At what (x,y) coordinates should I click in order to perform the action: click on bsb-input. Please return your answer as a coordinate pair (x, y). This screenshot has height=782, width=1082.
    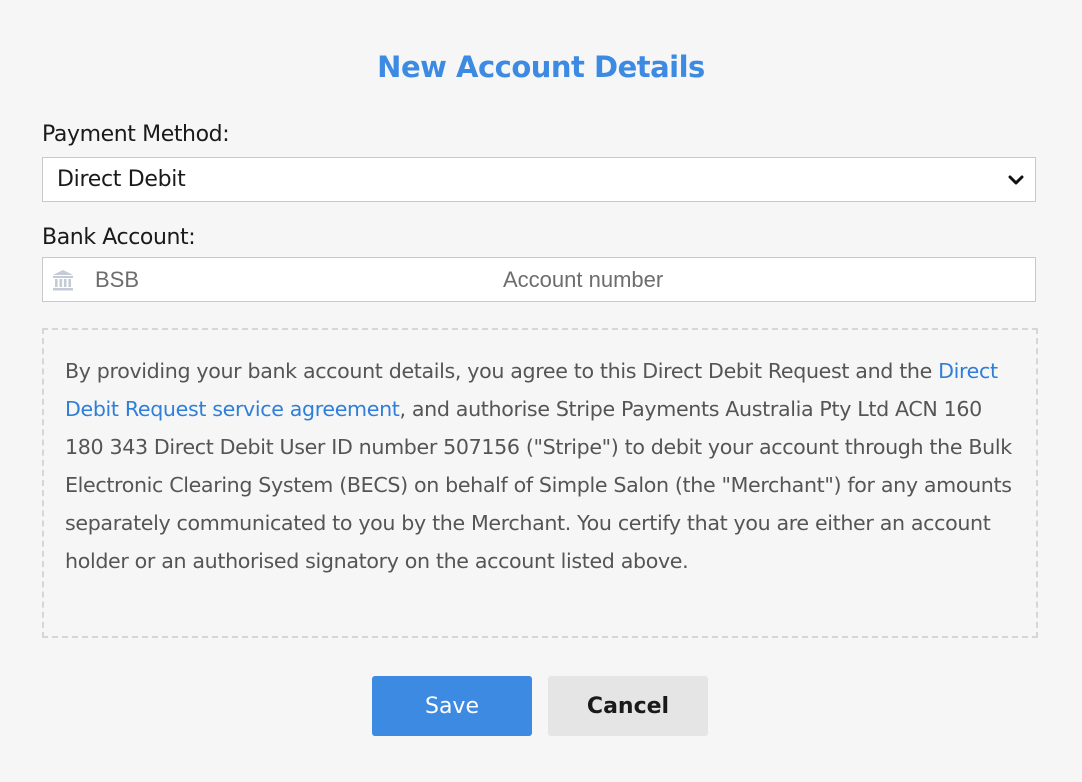
    Looking at the image, I should click on (285, 279).